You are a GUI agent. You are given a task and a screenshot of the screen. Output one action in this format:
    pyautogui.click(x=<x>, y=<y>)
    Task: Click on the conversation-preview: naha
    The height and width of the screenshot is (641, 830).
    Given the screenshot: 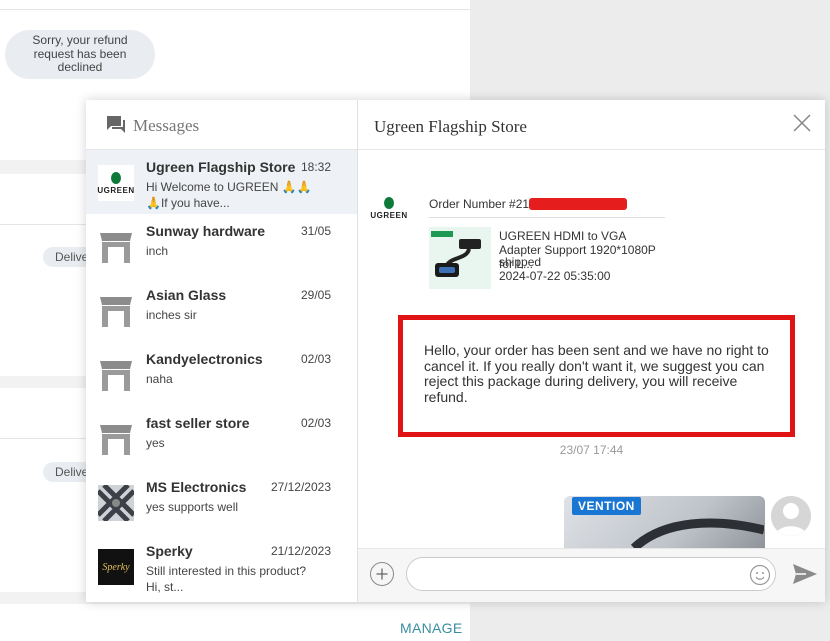 What is the action you would take?
    pyautogui.click(x=159, y=379)
    